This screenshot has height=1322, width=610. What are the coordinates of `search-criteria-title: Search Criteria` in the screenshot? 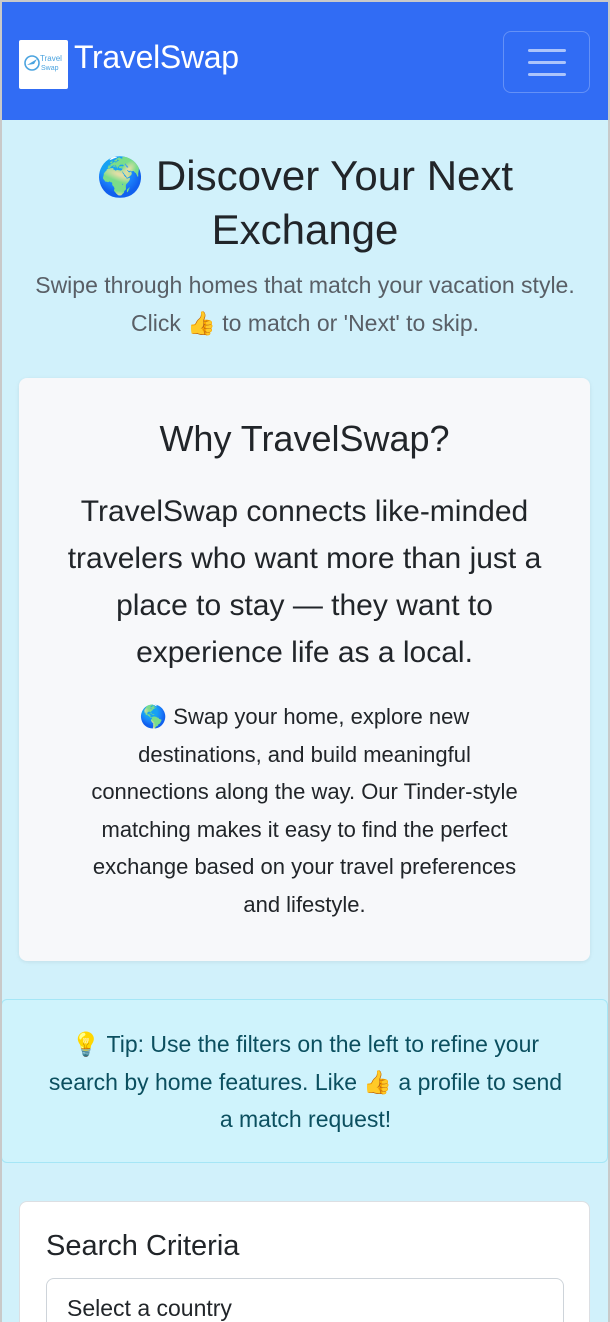 It's located at (143, 1246).